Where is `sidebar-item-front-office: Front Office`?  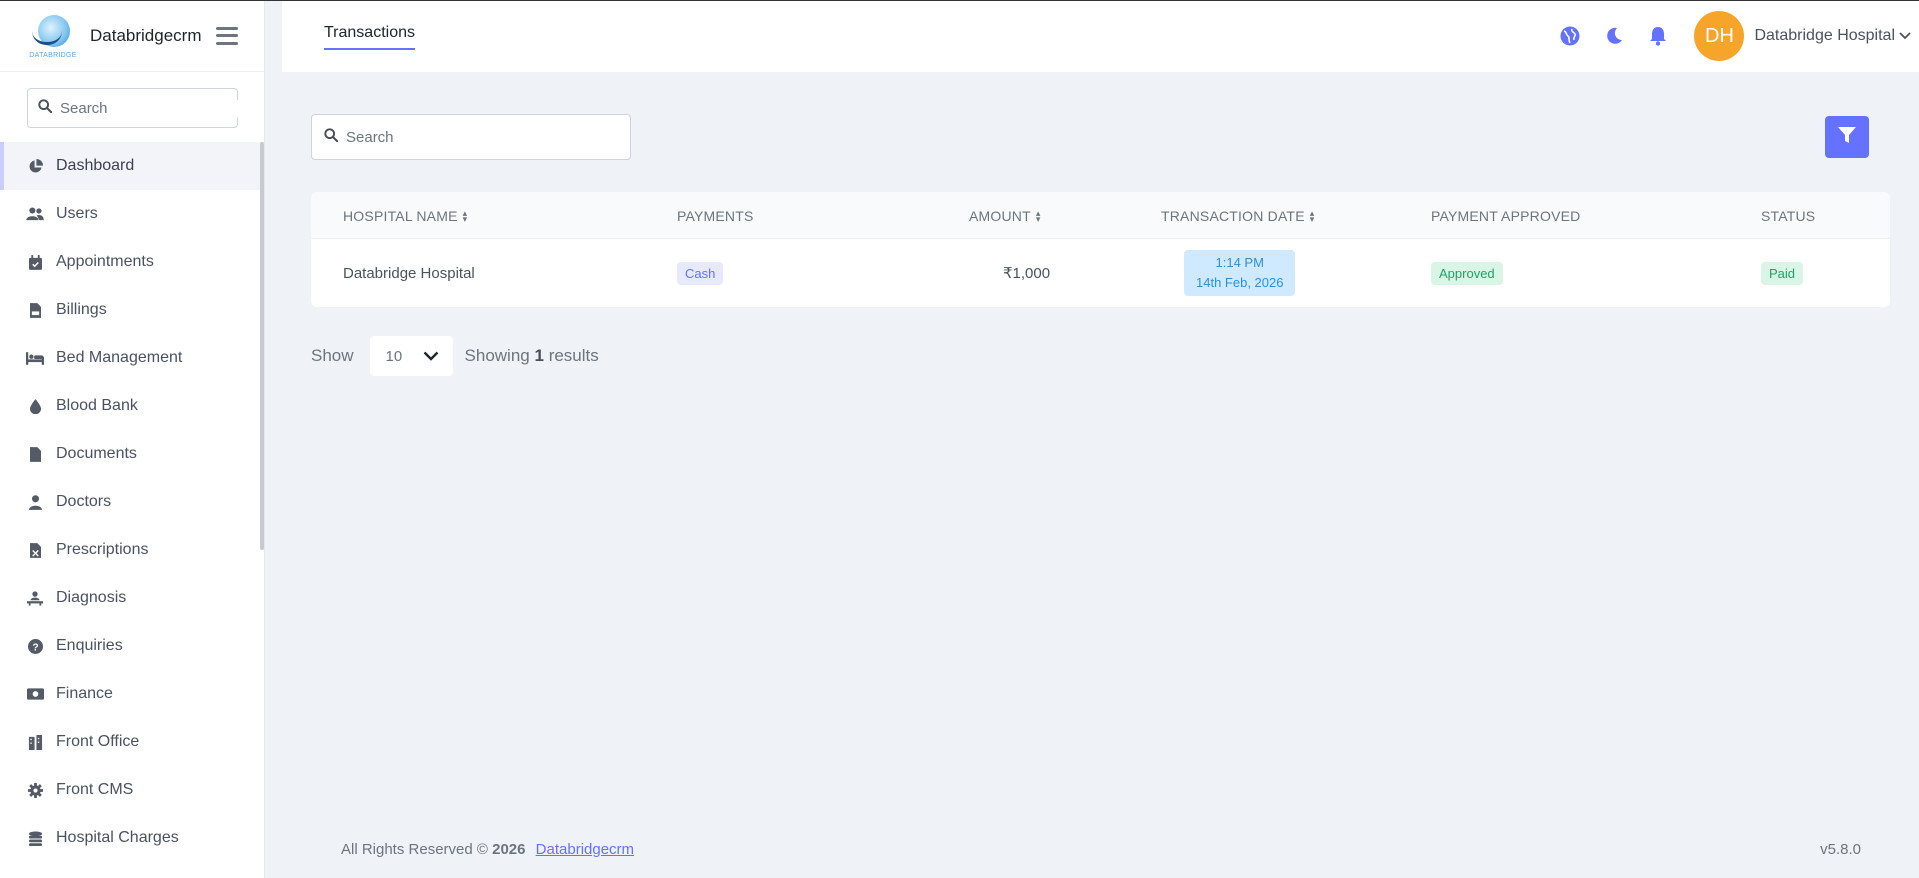
sidebar-item-front-office: Front Office is located at coordinates (132, 742).